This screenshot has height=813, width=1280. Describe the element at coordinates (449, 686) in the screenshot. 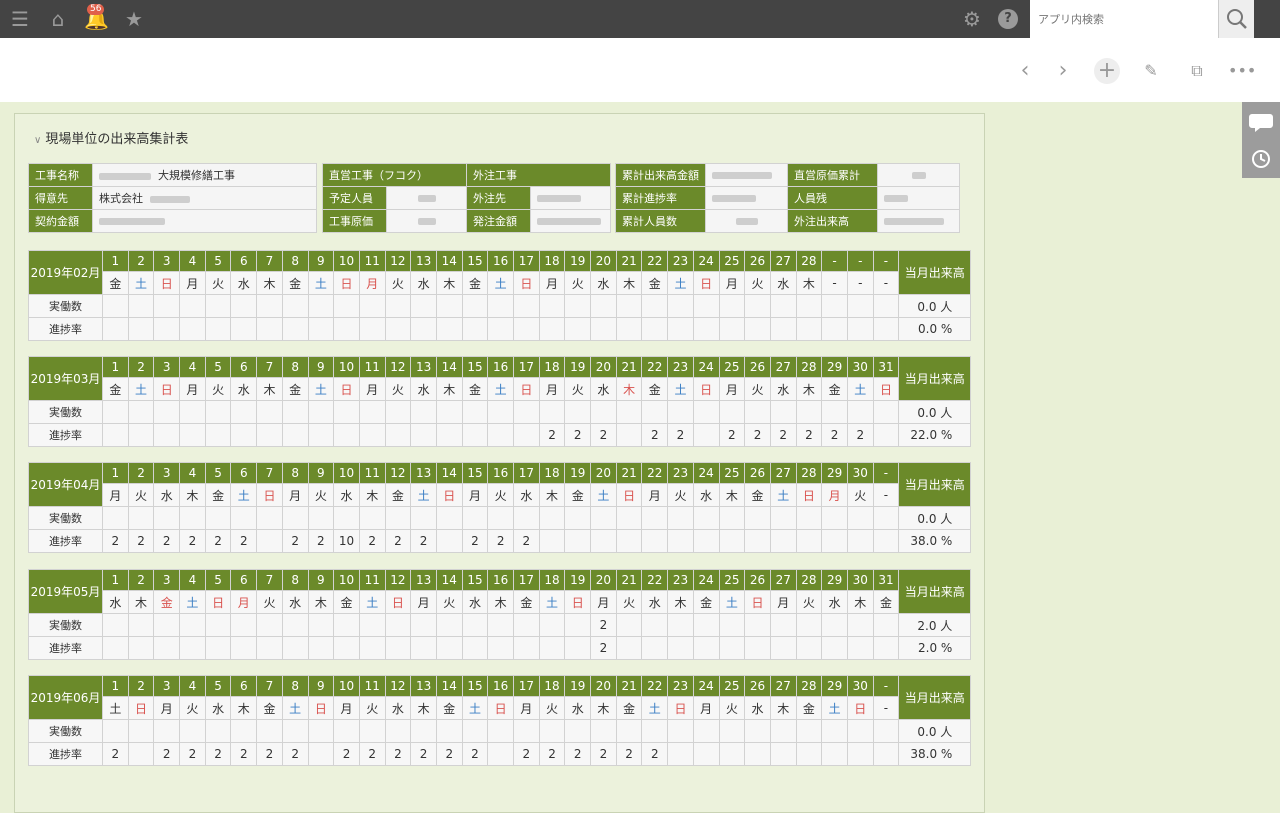

I see `day-number: 14` at that location.